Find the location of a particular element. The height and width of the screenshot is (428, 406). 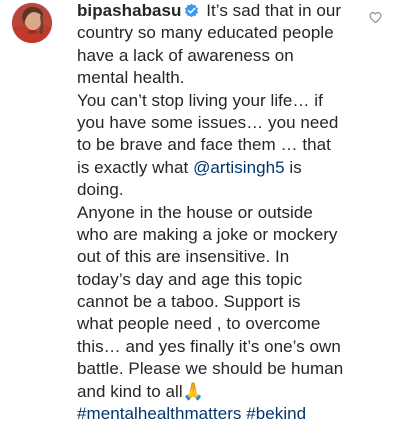

comment-line: bipashabasu It’s sad that in our is located at coordinates (227, 11).